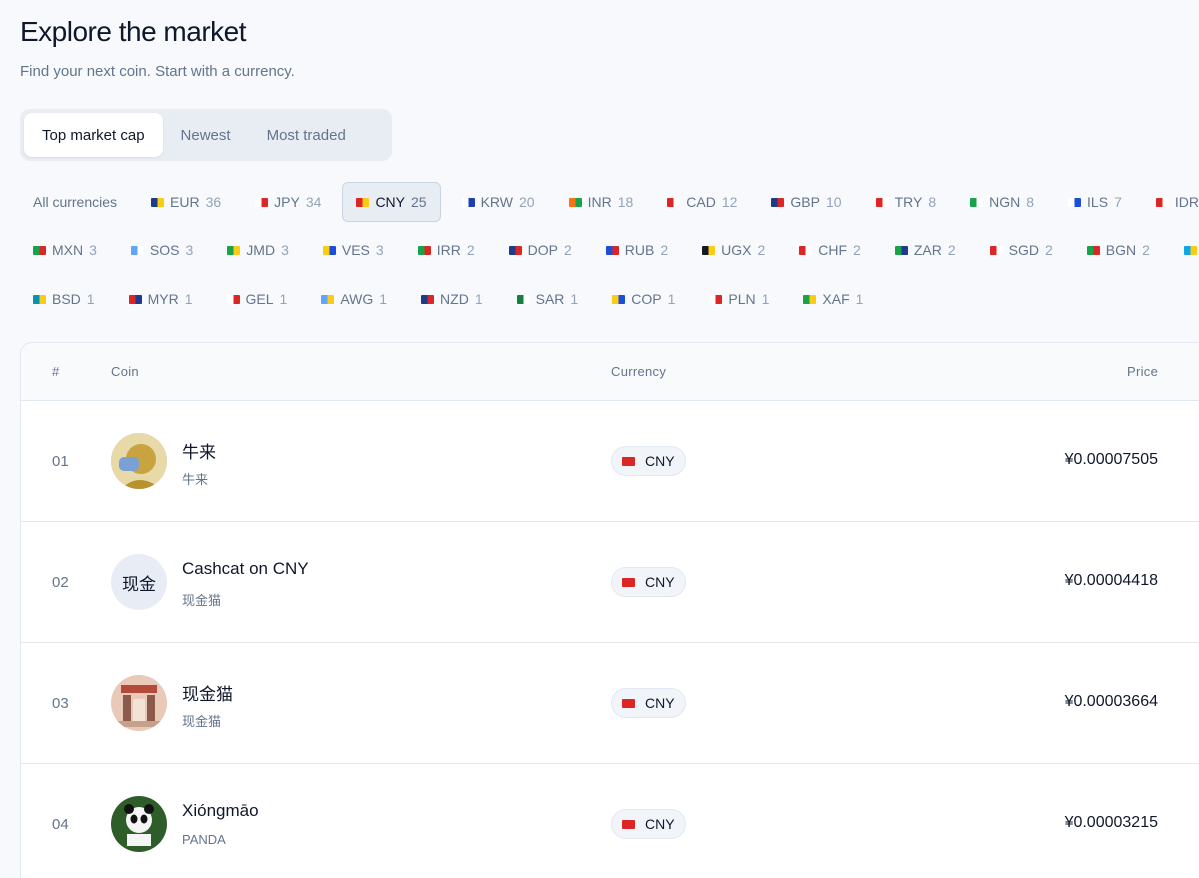 The image size is (1199, 878). Describe the element at coordinates (612, 250) in the screenshot. I see `rub-flag-icon` at that location.